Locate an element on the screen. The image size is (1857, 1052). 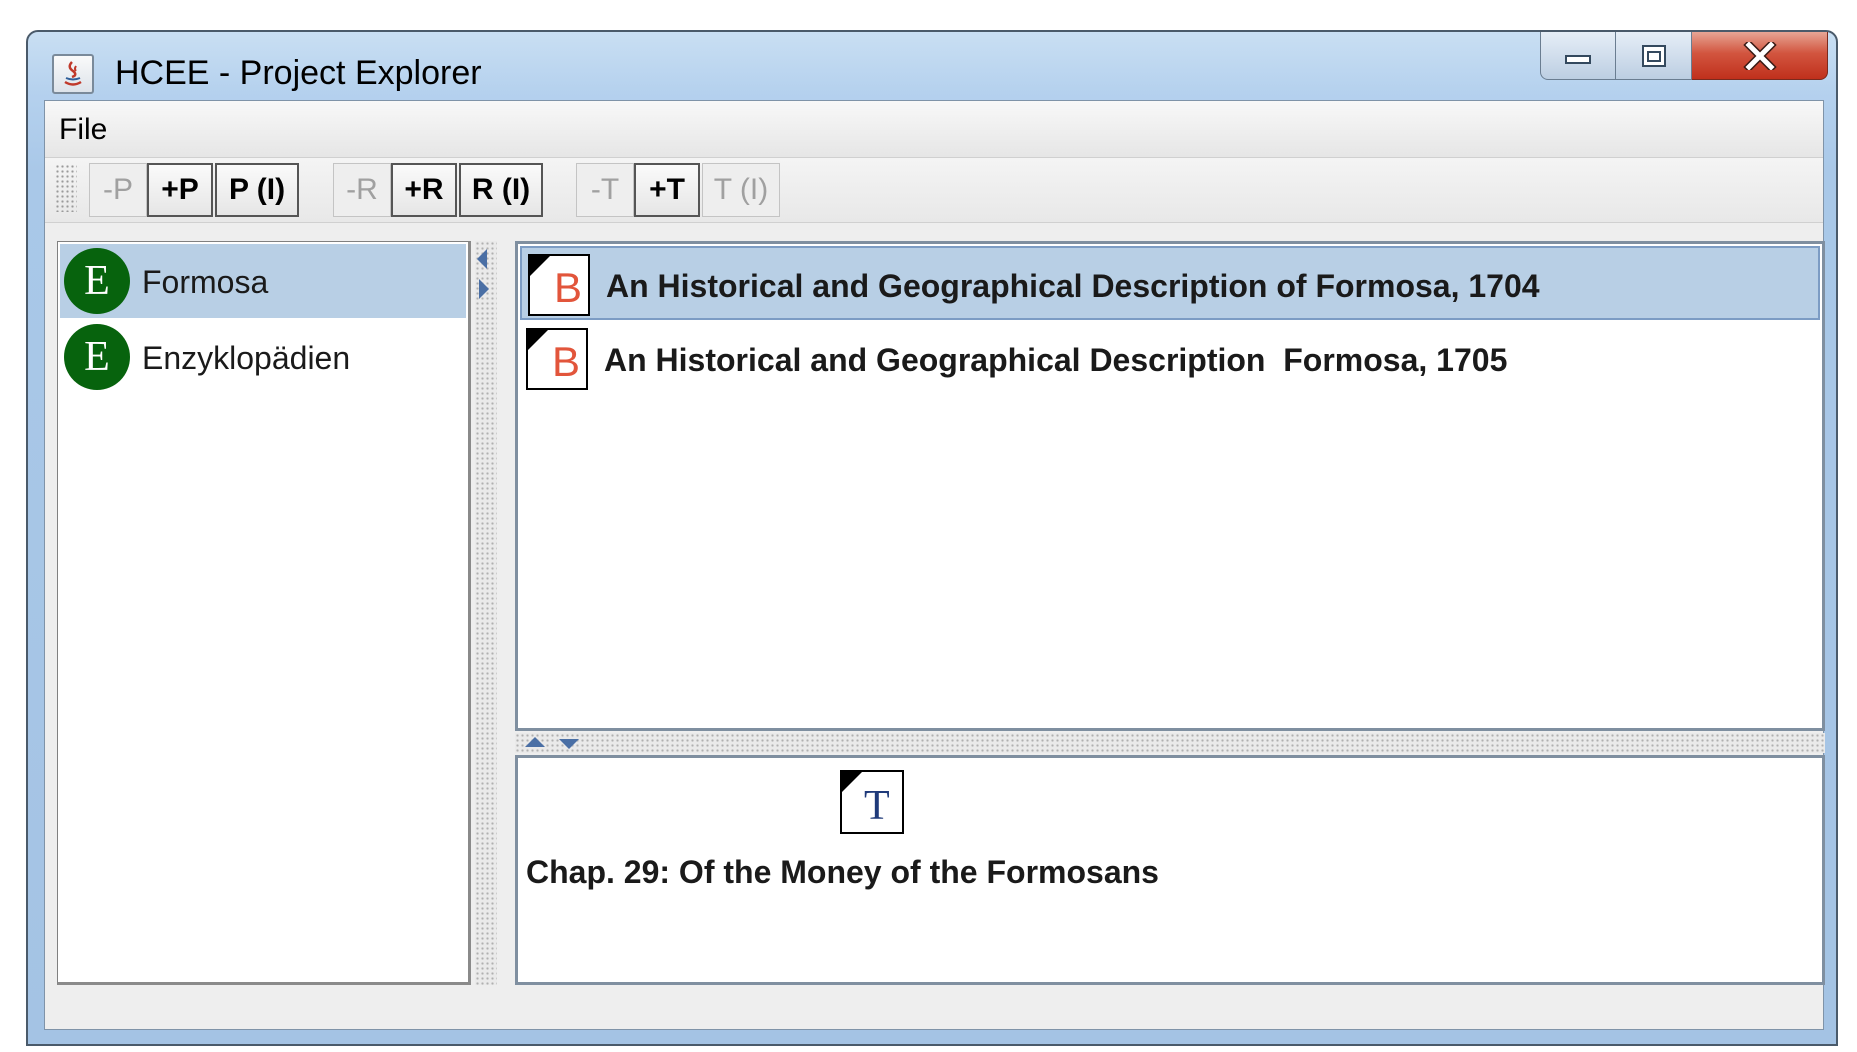
minimize-icon is located at coordinates (1578, 59).